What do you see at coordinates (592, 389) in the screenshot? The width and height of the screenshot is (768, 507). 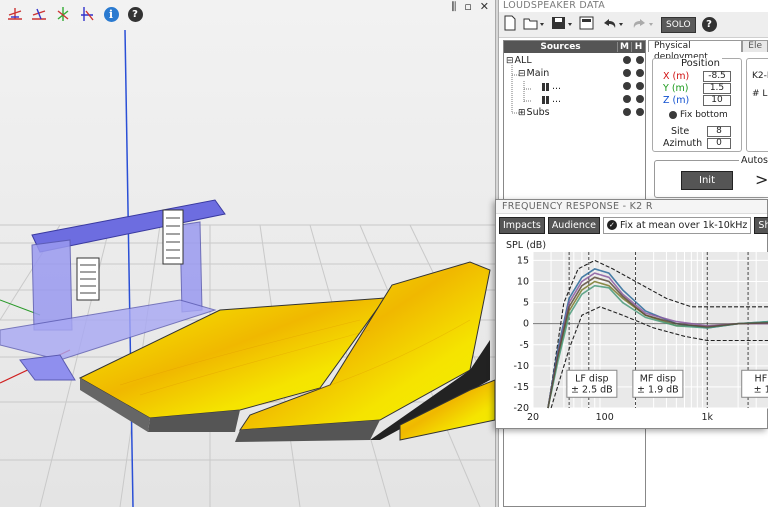 I see `dispersion-value: ± 2.5 dB` at bounding box center [592, 389].